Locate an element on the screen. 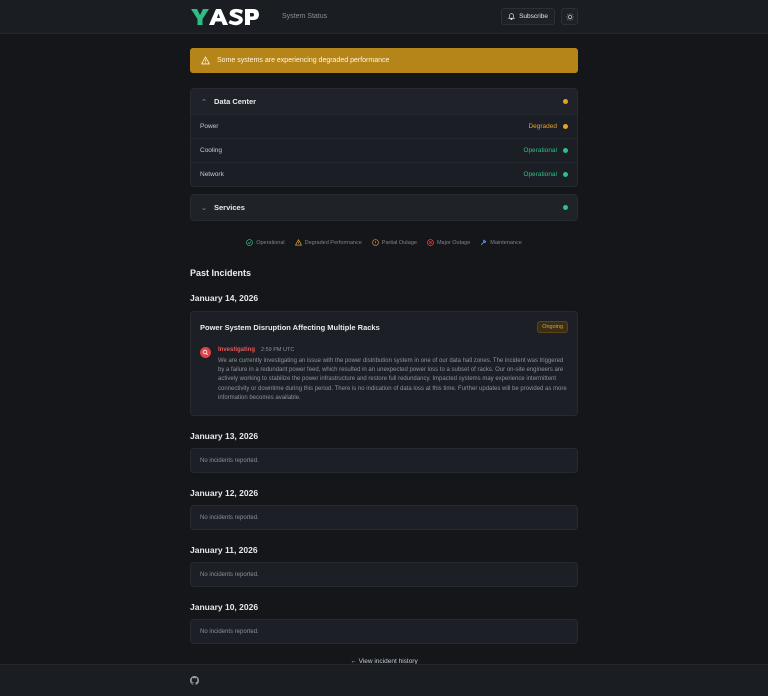 This screenshot has height=696, width=768. legend-label: Maintenance is located at coordinates (506, 242).